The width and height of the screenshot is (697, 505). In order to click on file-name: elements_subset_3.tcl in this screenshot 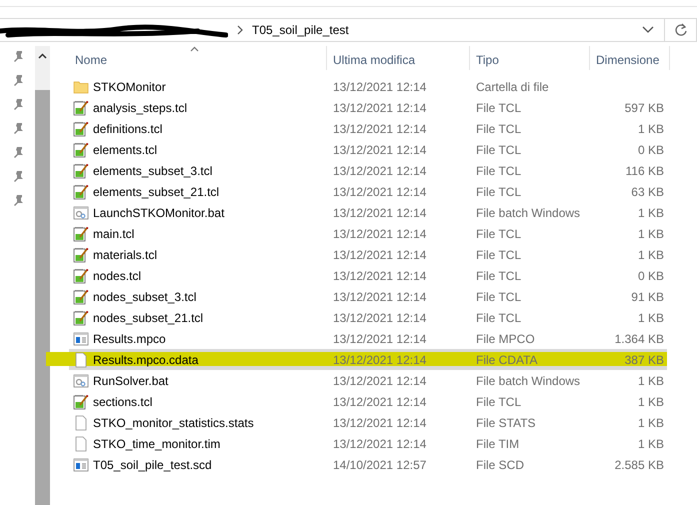, I will do `click(152, 171)`.